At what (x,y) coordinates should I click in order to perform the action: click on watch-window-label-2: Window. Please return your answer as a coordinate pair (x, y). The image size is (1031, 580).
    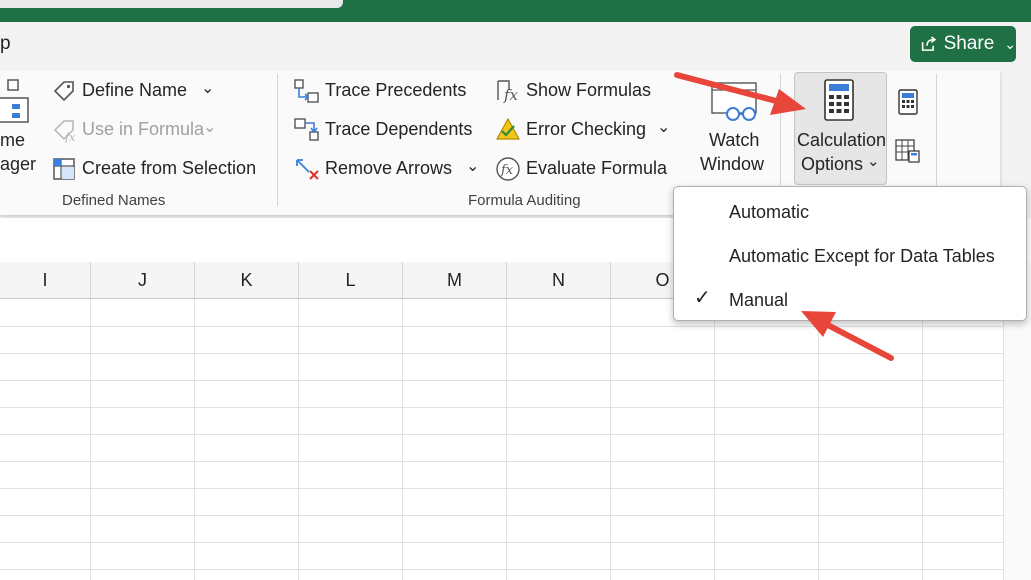
    Looking at the image, I should click on (732, 164).